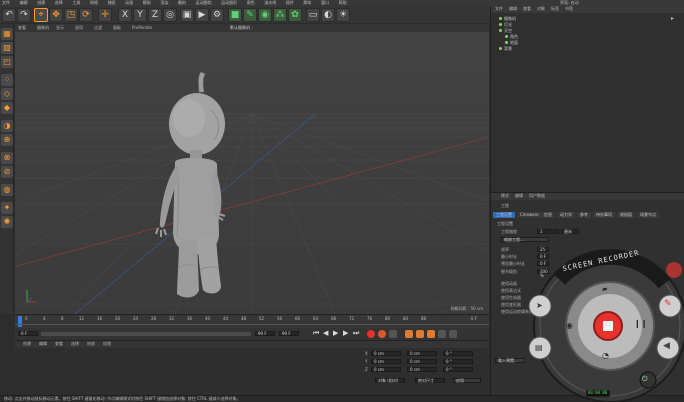 The image size is (684, 402). Describe the element at coordinates (335, 333) in the screenshot. I see `play-icon: ▶` at that location.